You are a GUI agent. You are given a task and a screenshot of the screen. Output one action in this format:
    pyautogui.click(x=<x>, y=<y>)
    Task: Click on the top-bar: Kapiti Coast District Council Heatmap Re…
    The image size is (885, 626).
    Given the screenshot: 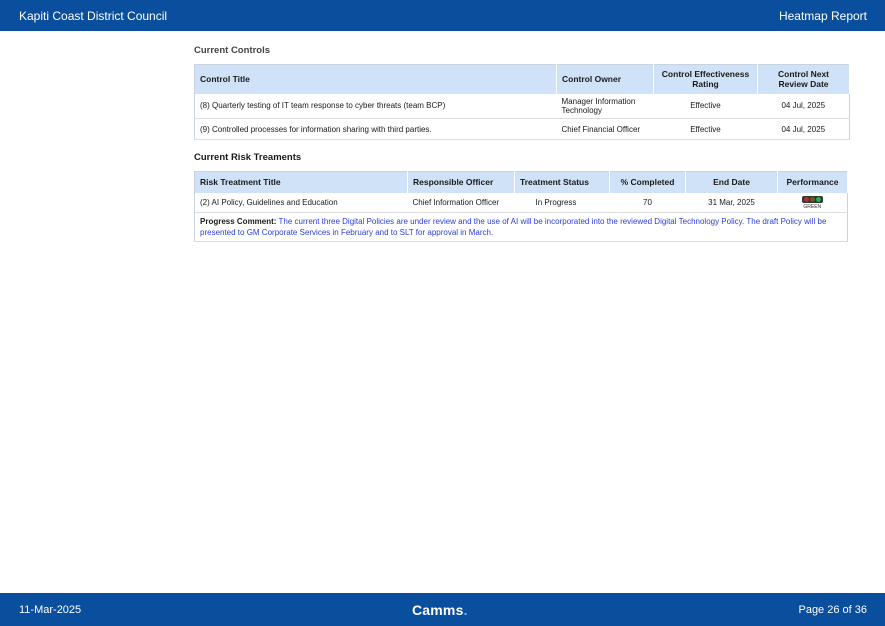 What is the action you would take?
    pyautogui.click(x=442, y=15)
    